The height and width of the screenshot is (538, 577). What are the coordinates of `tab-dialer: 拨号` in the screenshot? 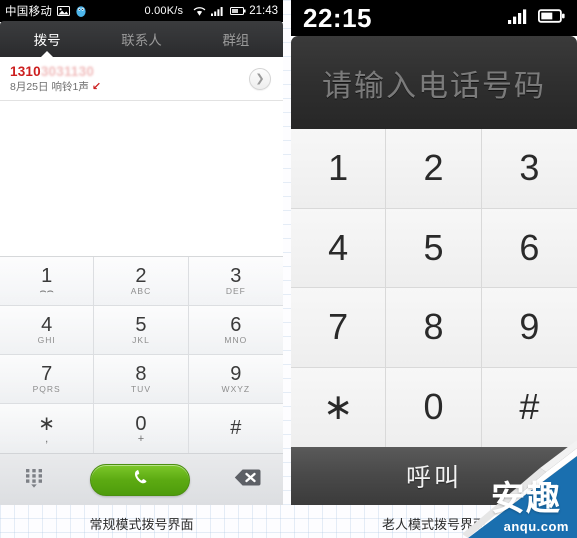 It's located at (47, 39).